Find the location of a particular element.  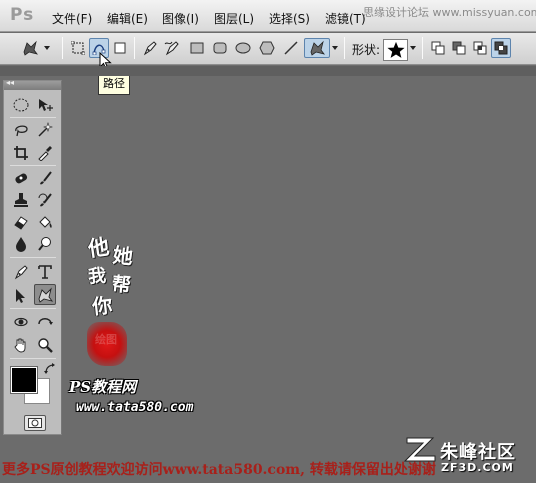

healing-brush-tool-icon is located at coordinates (21, 177).